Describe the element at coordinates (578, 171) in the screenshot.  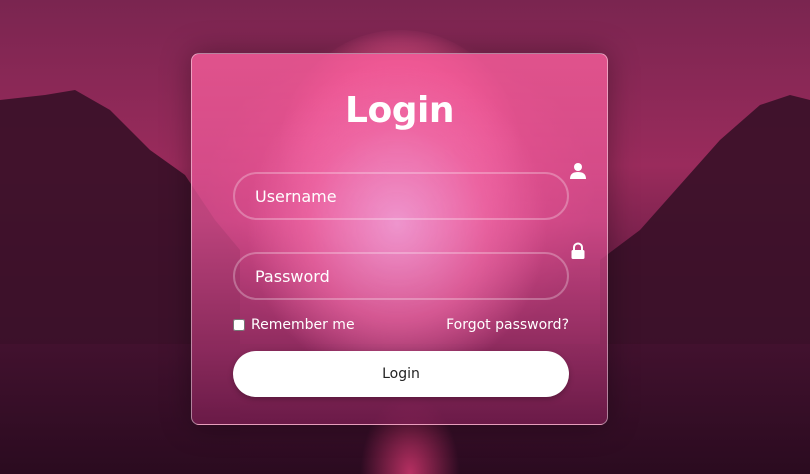
I see `user-icon` at that location.